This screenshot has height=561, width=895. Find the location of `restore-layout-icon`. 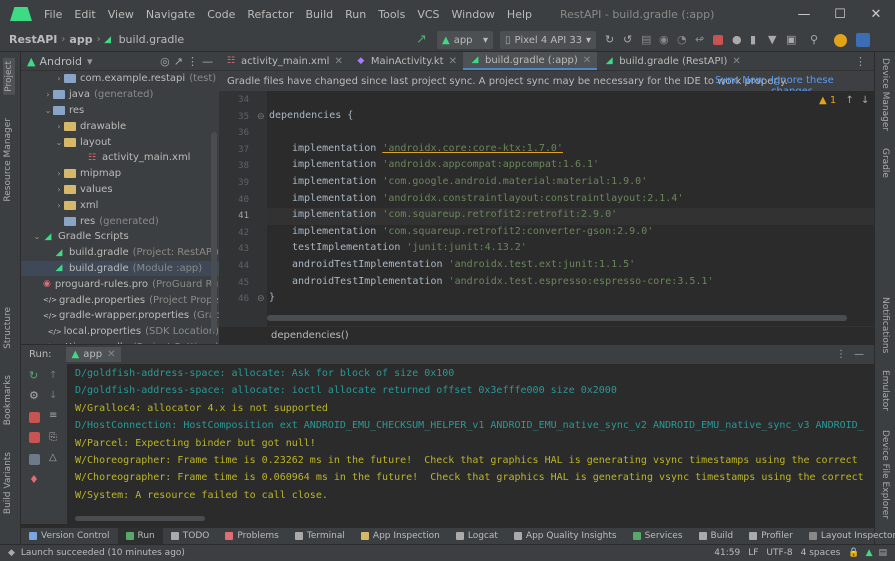

restore-layout-icon is located at coordinates (34, 459).